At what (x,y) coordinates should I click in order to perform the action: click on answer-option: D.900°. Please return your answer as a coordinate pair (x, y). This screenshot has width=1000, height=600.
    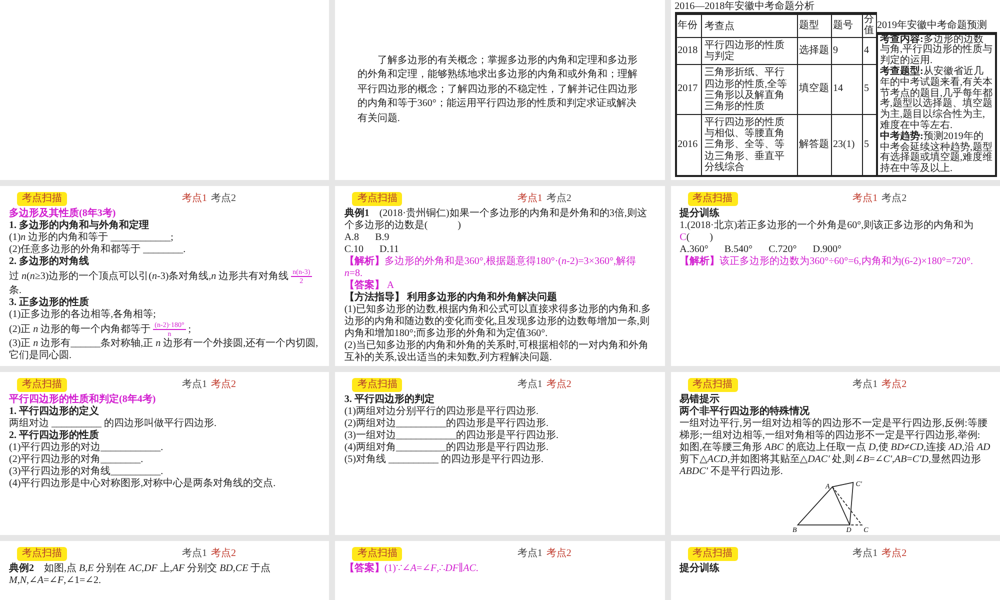
    Looking at the image, I should click on (827, 250).